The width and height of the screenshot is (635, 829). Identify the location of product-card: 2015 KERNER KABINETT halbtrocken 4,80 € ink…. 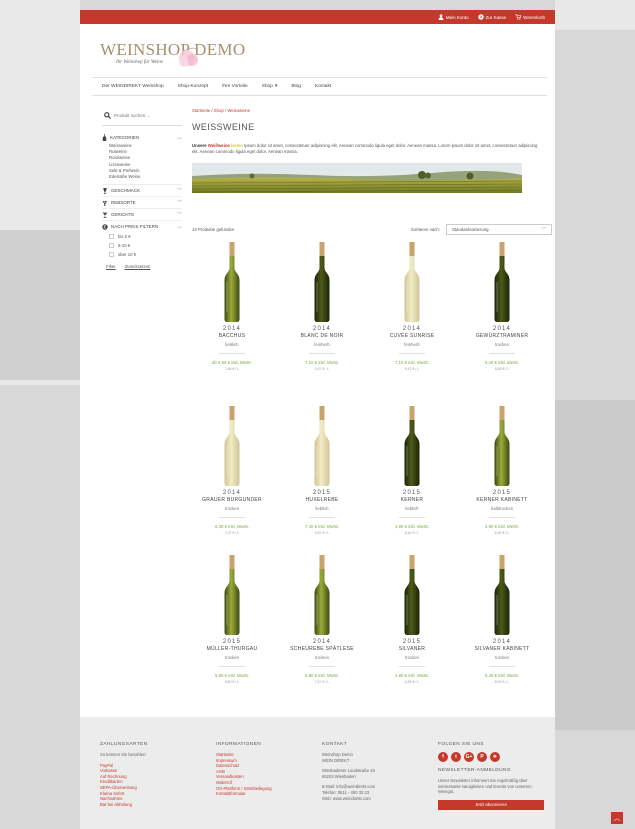
(502, 470).